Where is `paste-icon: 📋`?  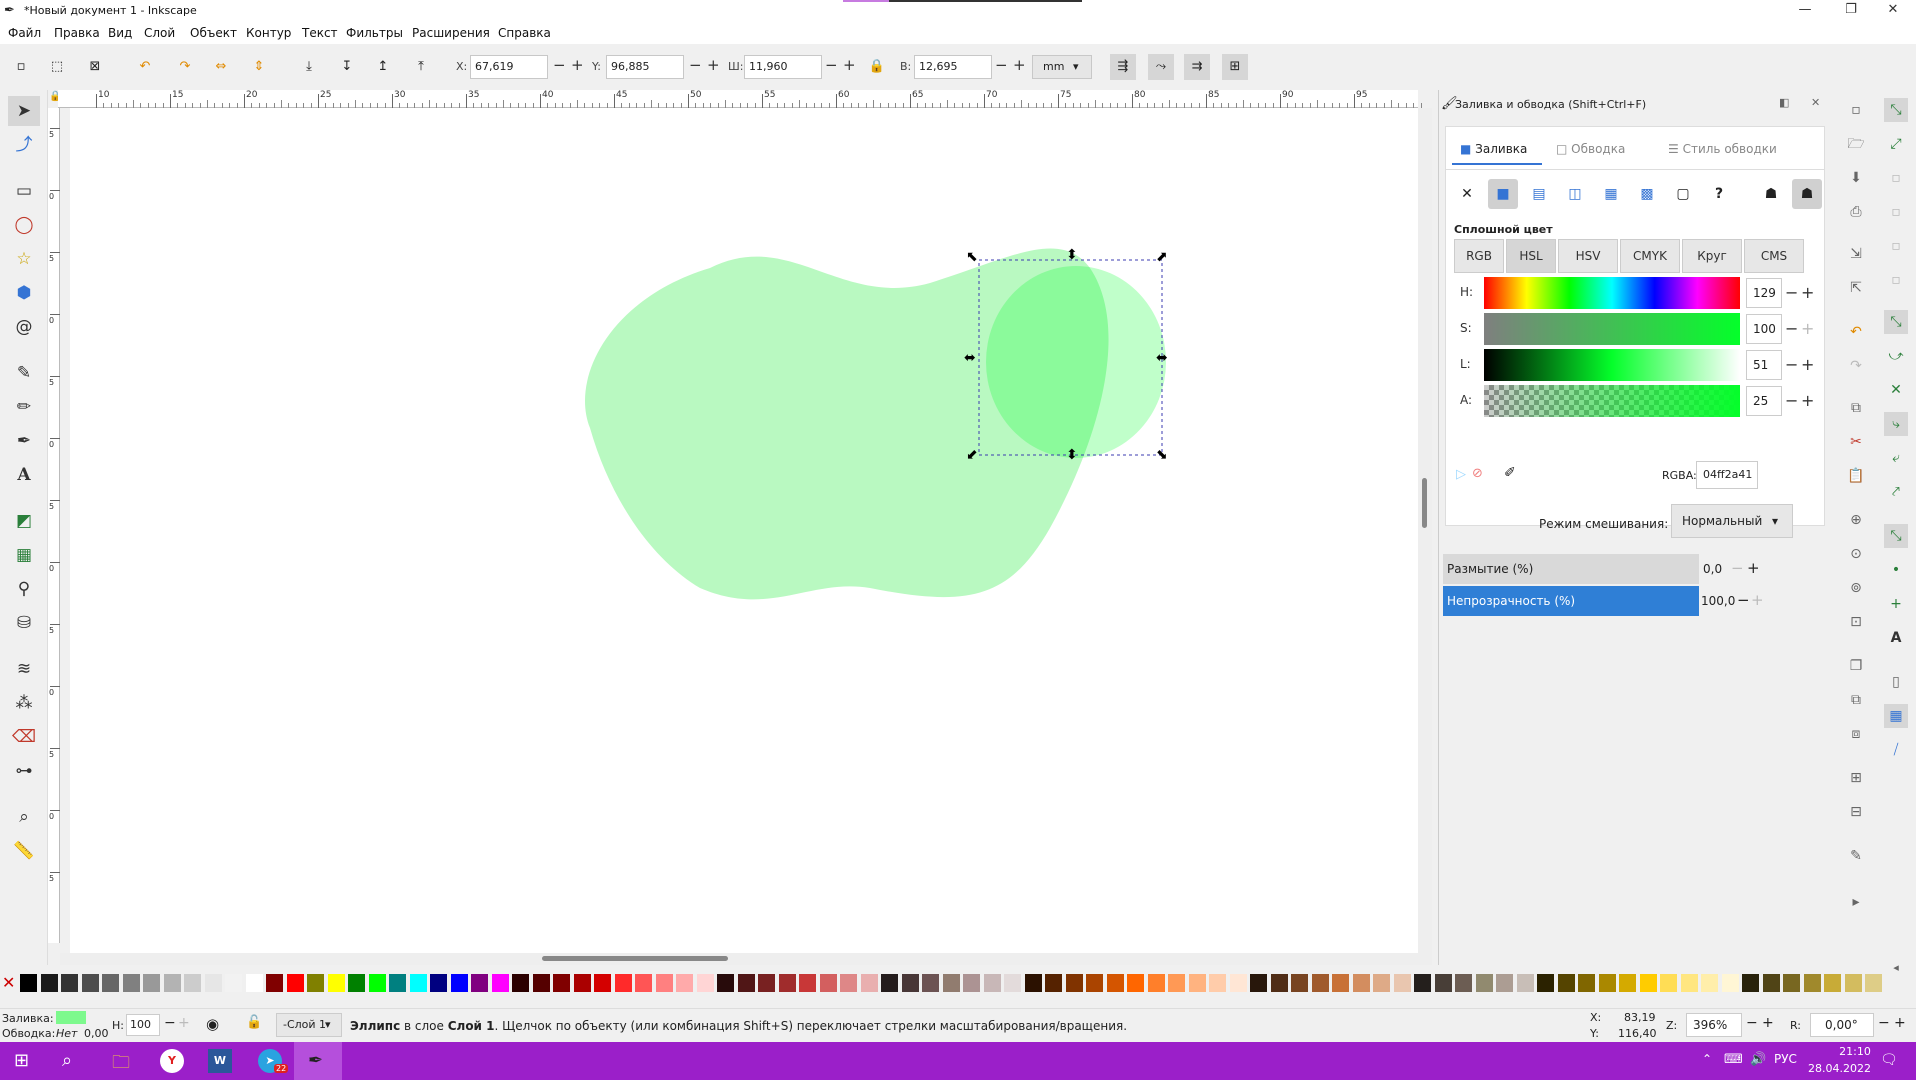 paste-icon: 📋 is located at coordinates (1856, 476).